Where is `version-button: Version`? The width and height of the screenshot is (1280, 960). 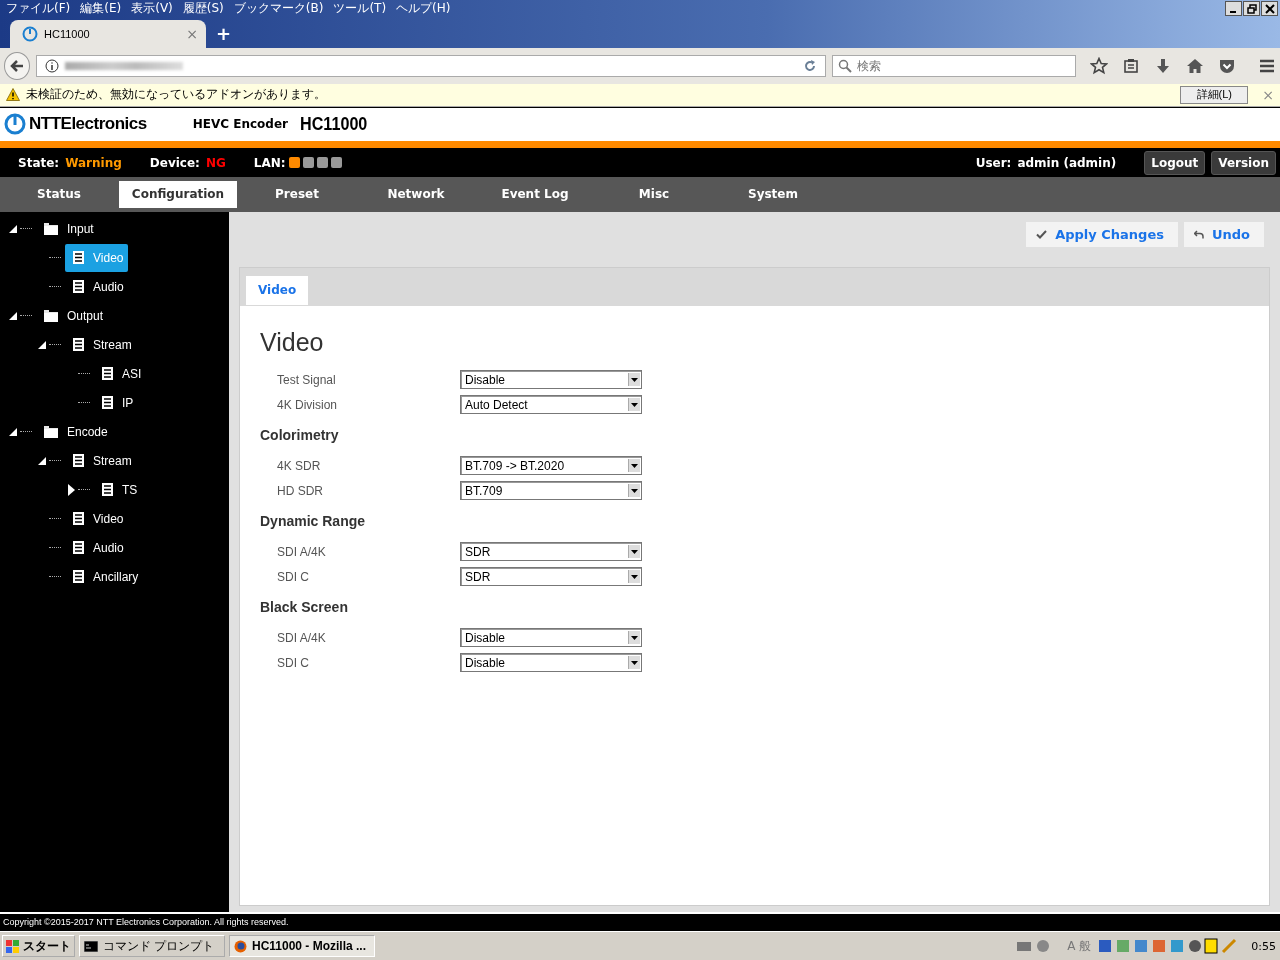
version-button: Version is located at coordinates (1243, 162).